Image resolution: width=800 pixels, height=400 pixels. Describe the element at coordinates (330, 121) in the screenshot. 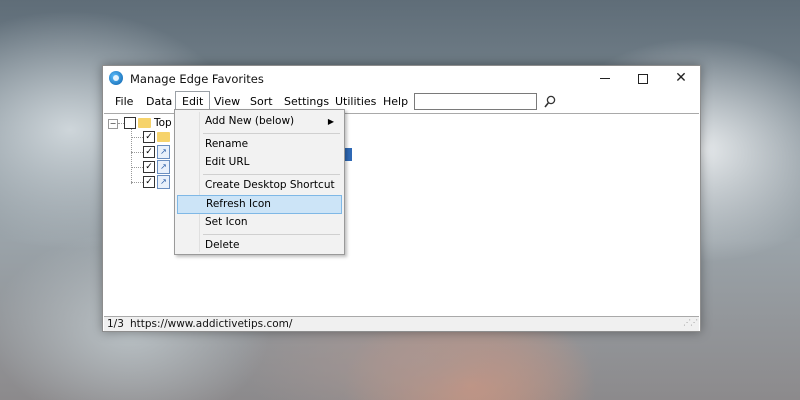

I see `submenu-arrow-icon: ▶` at that location.